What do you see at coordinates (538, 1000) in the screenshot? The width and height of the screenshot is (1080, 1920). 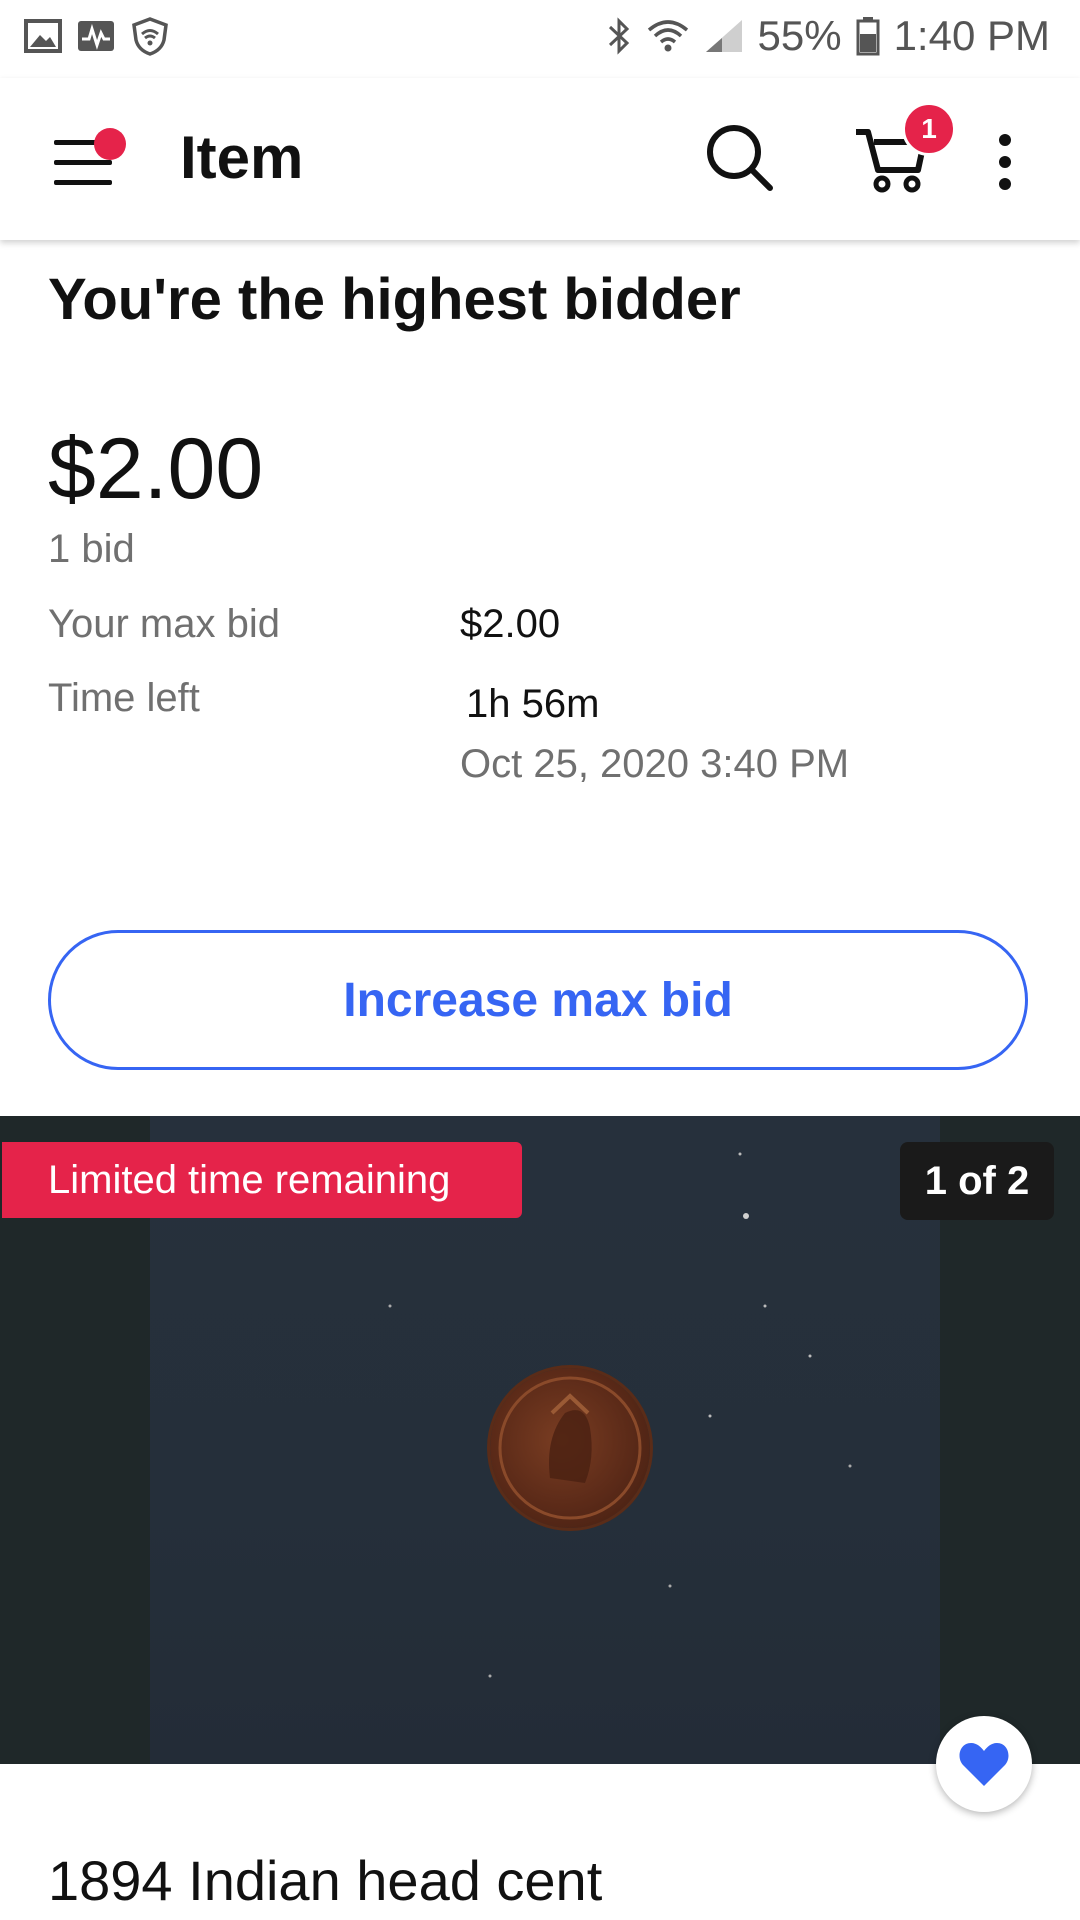 I see `increase-max-bid-button: Increase max bid` at bounding box center [538, 1000].